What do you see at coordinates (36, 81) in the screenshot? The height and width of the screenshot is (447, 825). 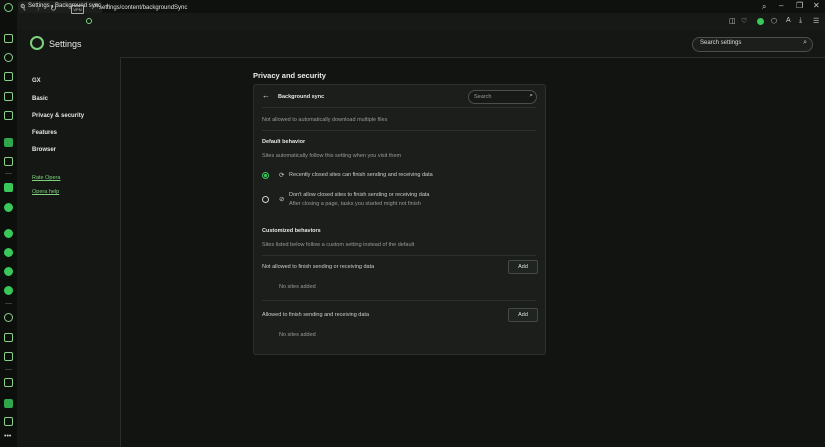 I see `nav-item-gx: GX` at bounding box center [36, 81].